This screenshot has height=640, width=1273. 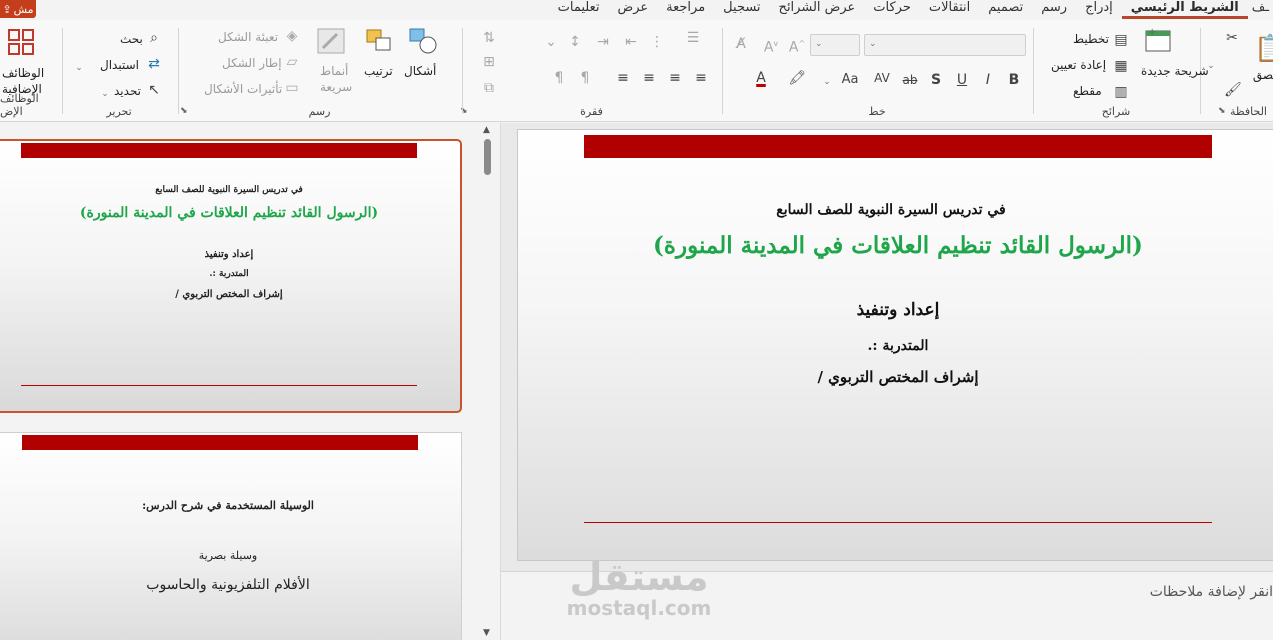 I want to click on underline-icon: U, so click(x=962, y=80).